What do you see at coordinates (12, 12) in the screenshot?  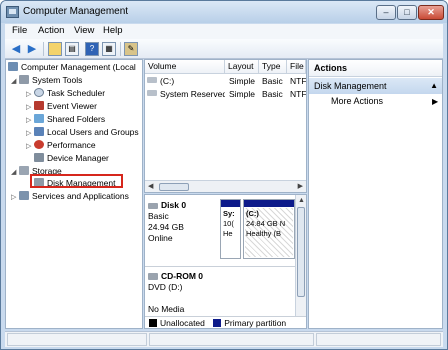 I see `computer-management-icon` at bounding box center [12, 12].